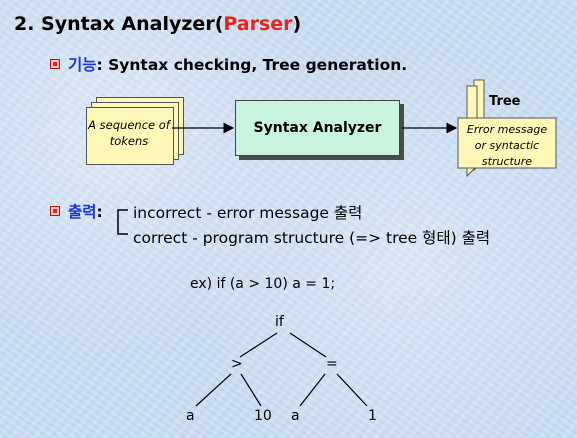 The height and width of the screenshot is (438, 577). I want to click on tree-node-greater: >, so click(237, 364).